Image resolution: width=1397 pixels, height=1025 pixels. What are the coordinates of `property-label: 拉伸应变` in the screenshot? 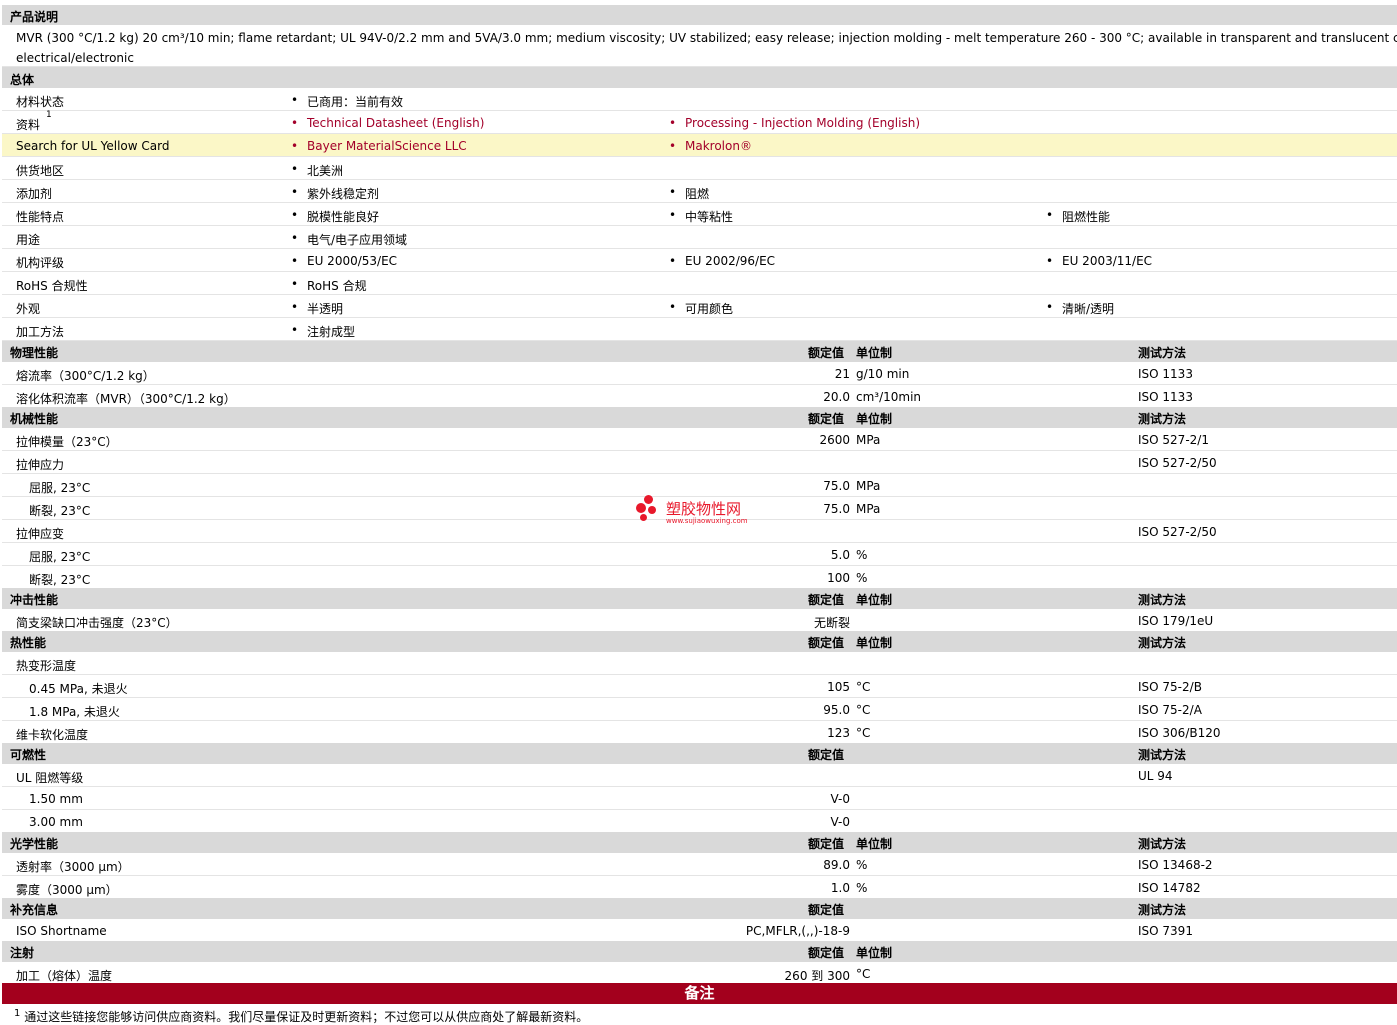 It's located at (40, 534).